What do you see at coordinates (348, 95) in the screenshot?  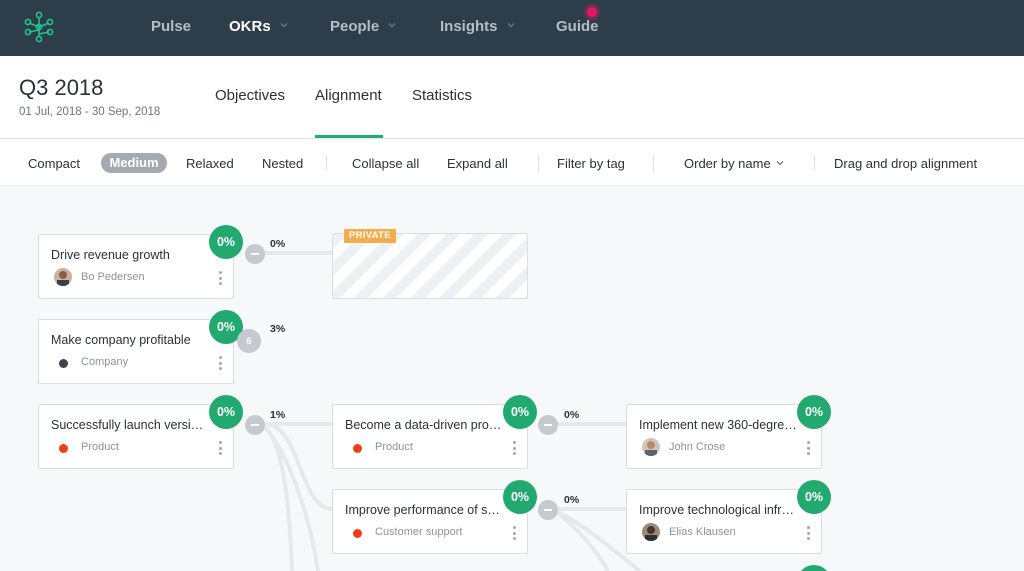 I see `tab-alignment: Alignment` at bounding box center [348, 95].